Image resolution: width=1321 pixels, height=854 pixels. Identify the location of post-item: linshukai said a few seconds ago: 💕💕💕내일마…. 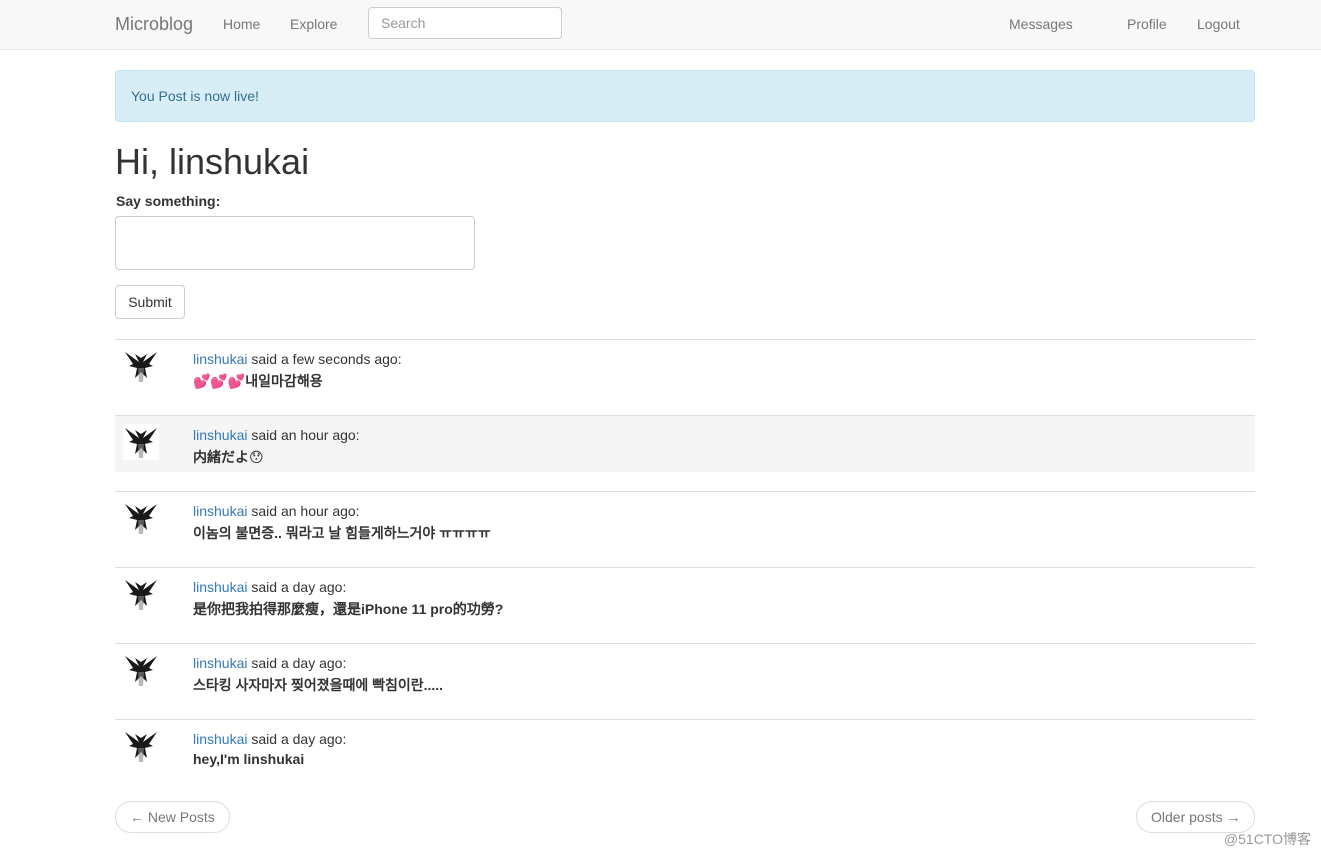
(685, 377).